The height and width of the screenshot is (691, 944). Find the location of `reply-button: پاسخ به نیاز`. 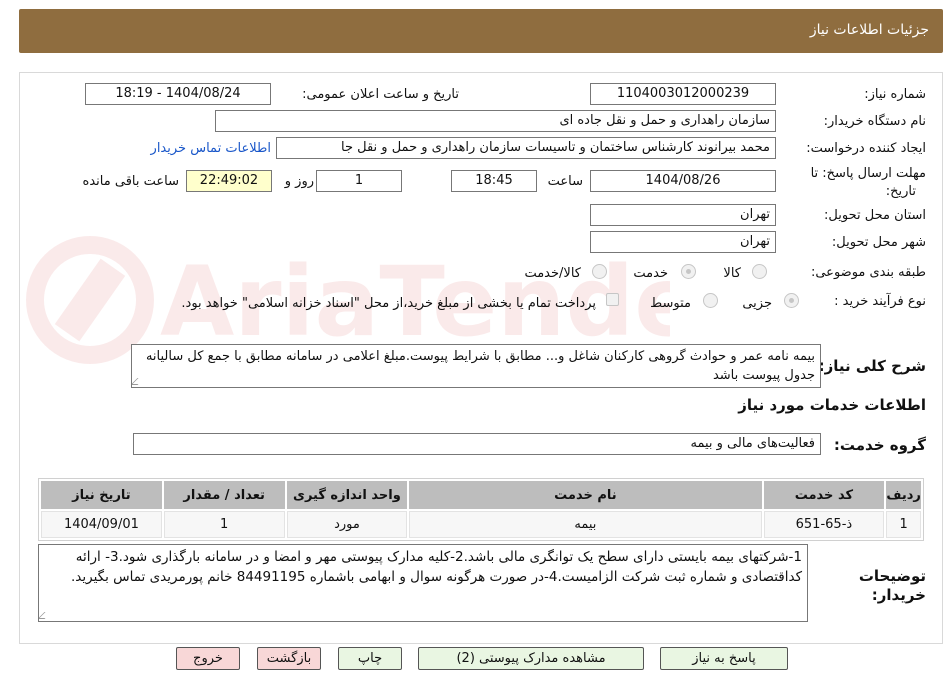

reply-button: پاسخ به نیاز is located at coordinates (724, 658).